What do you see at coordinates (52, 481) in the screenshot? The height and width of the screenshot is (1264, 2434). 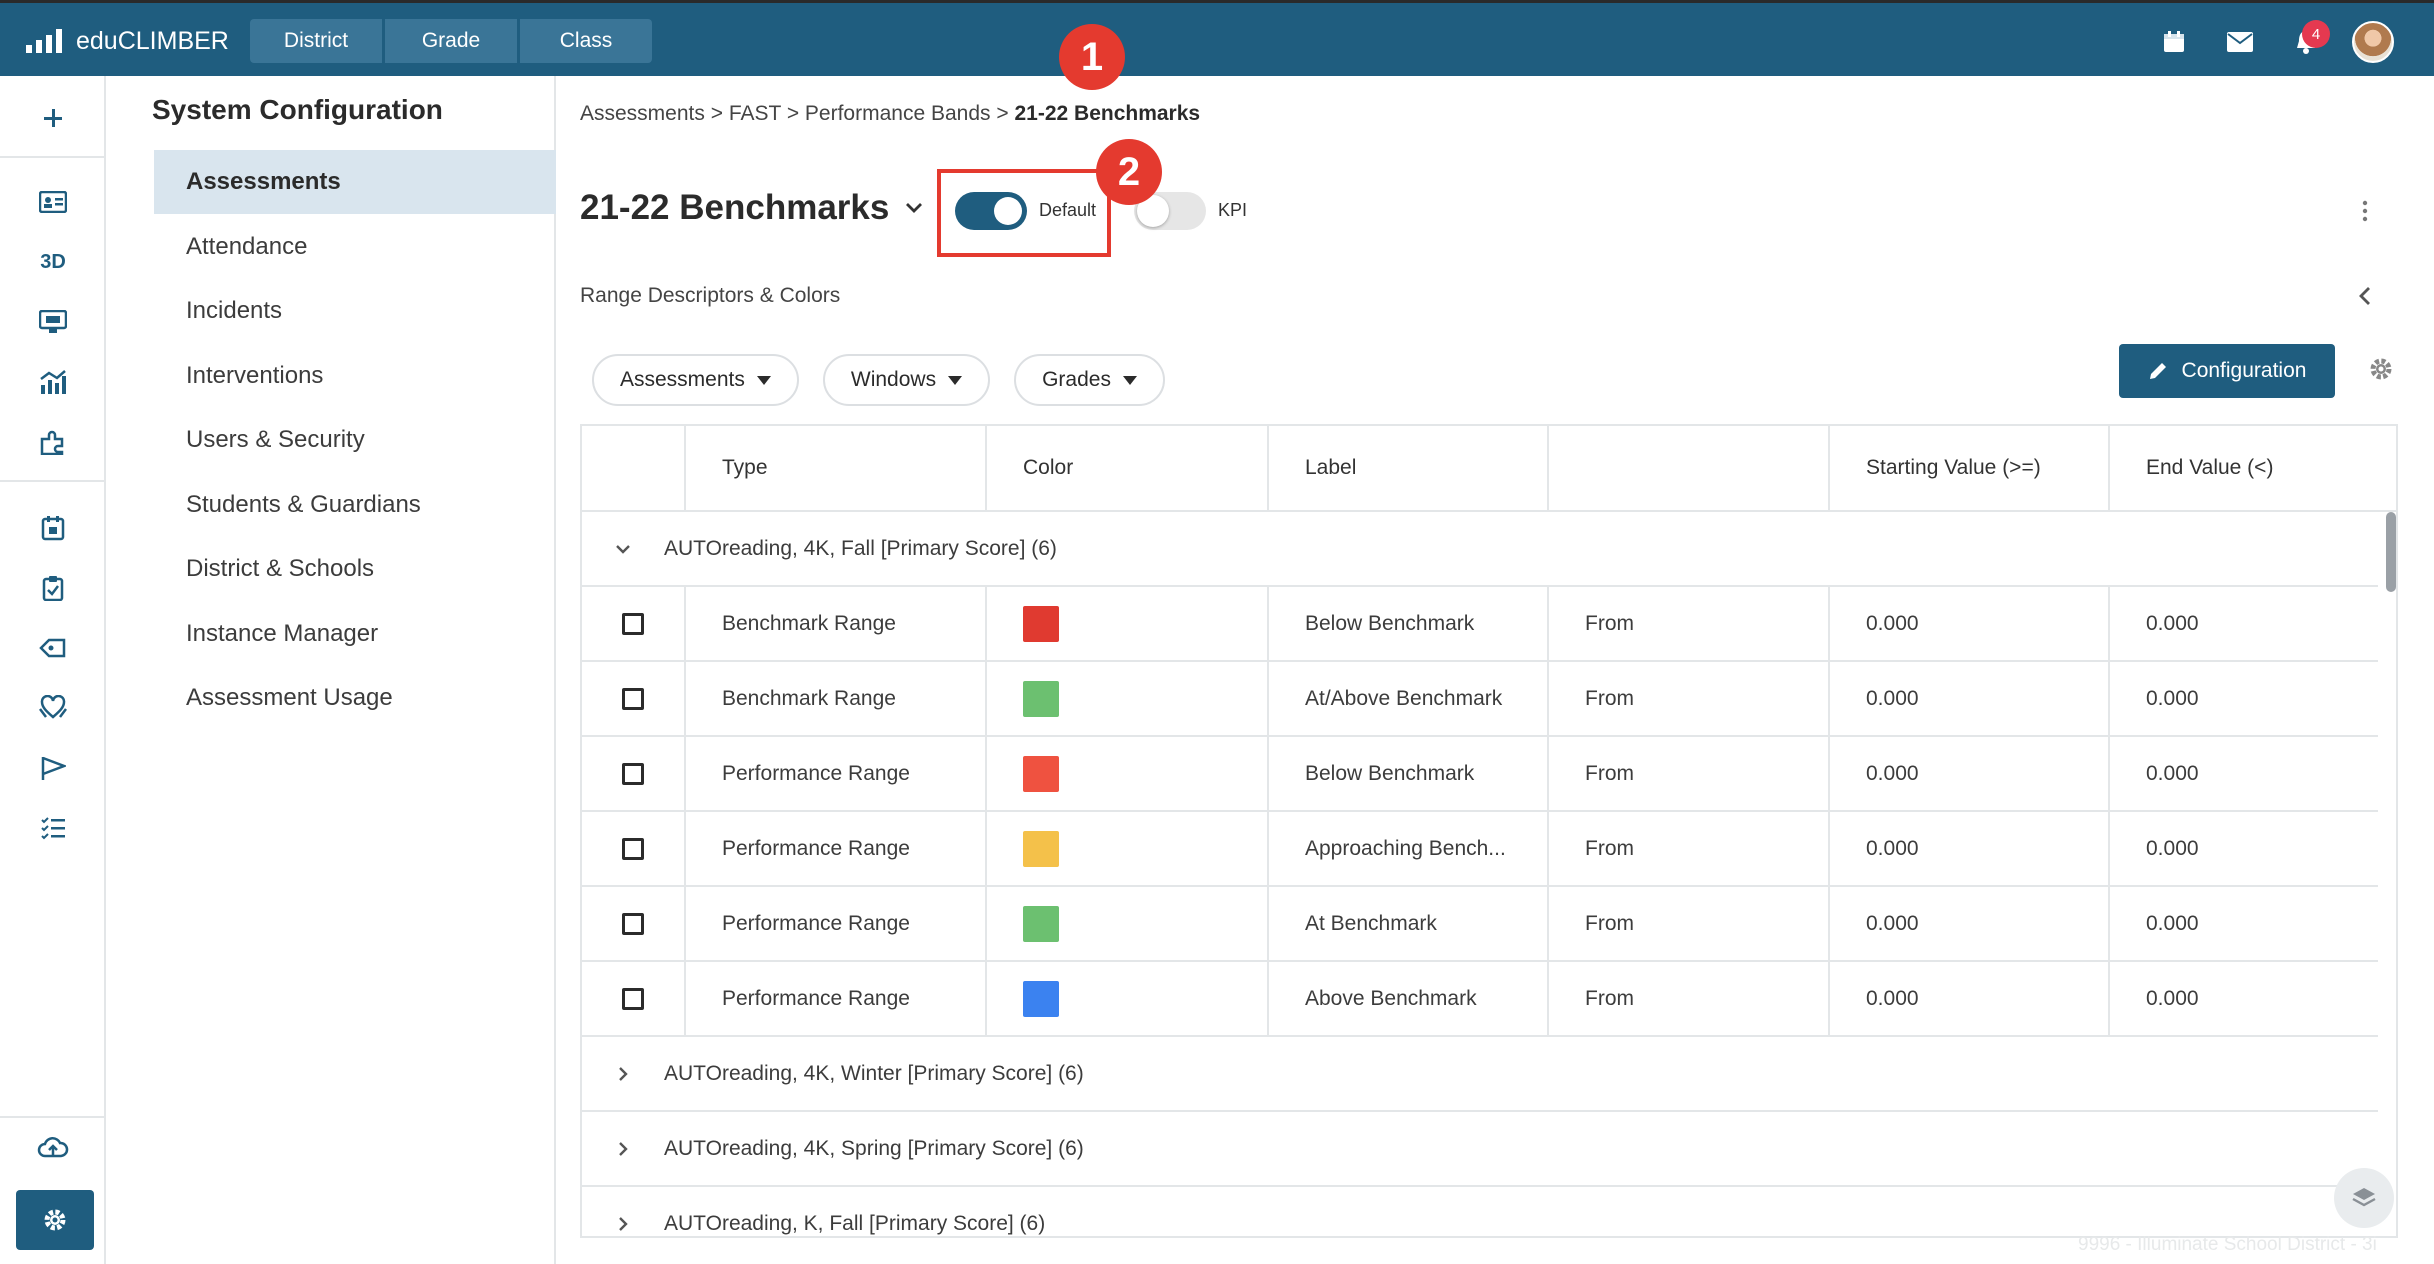 I see `rail-divider` at bounding box center [52, 481].